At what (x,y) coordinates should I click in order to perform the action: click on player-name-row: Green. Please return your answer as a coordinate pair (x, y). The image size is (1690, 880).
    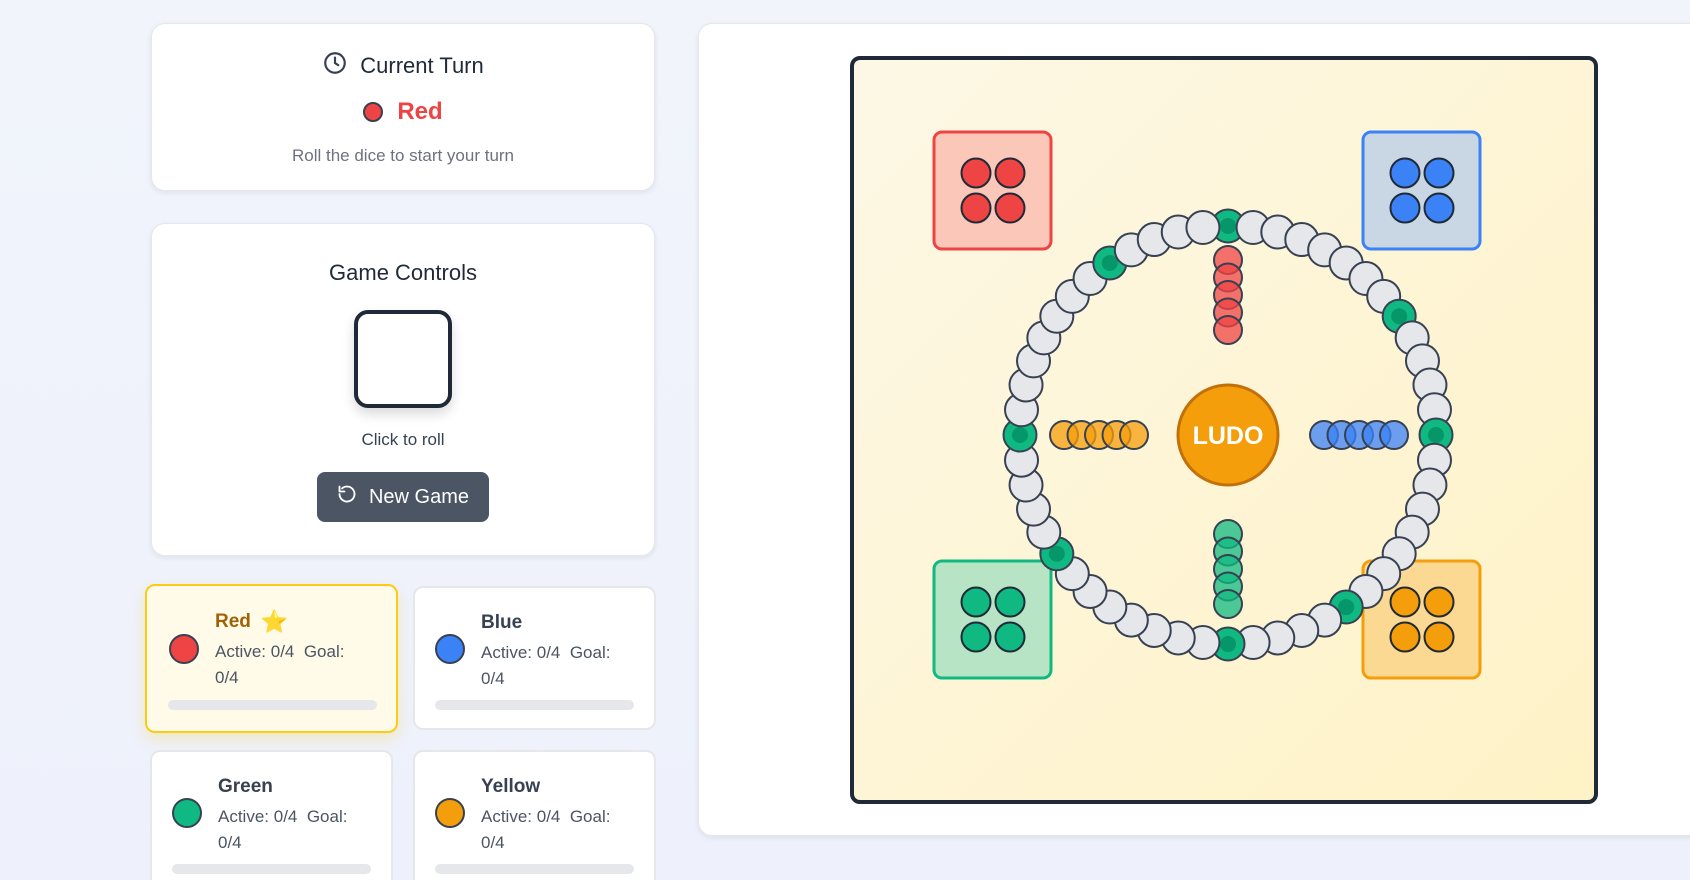
    Looking at the image, I should click on (245, 787).